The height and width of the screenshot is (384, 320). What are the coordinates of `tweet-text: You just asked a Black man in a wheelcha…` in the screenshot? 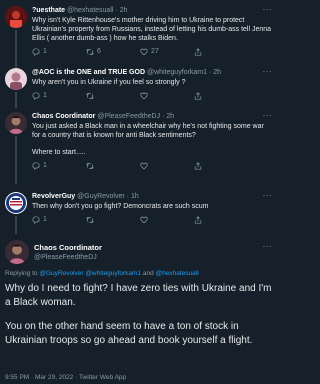 It's located at (152, 139).